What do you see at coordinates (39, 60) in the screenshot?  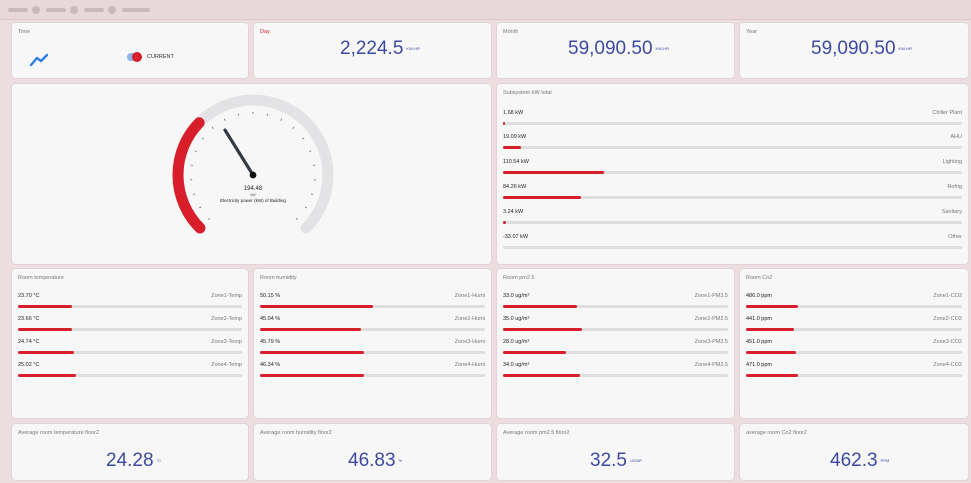 I see `trend-line-icon` at bounding box center [39, 60].